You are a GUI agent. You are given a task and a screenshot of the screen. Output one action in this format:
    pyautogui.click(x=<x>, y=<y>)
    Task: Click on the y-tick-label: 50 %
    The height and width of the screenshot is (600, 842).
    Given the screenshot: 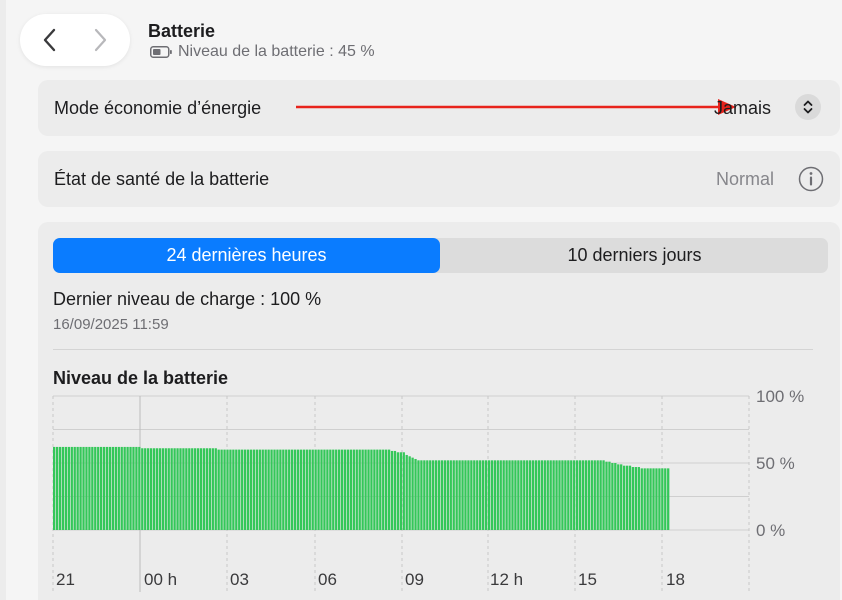 What is the action you would take?
    pyautogui.click(x=775, y=463)
    